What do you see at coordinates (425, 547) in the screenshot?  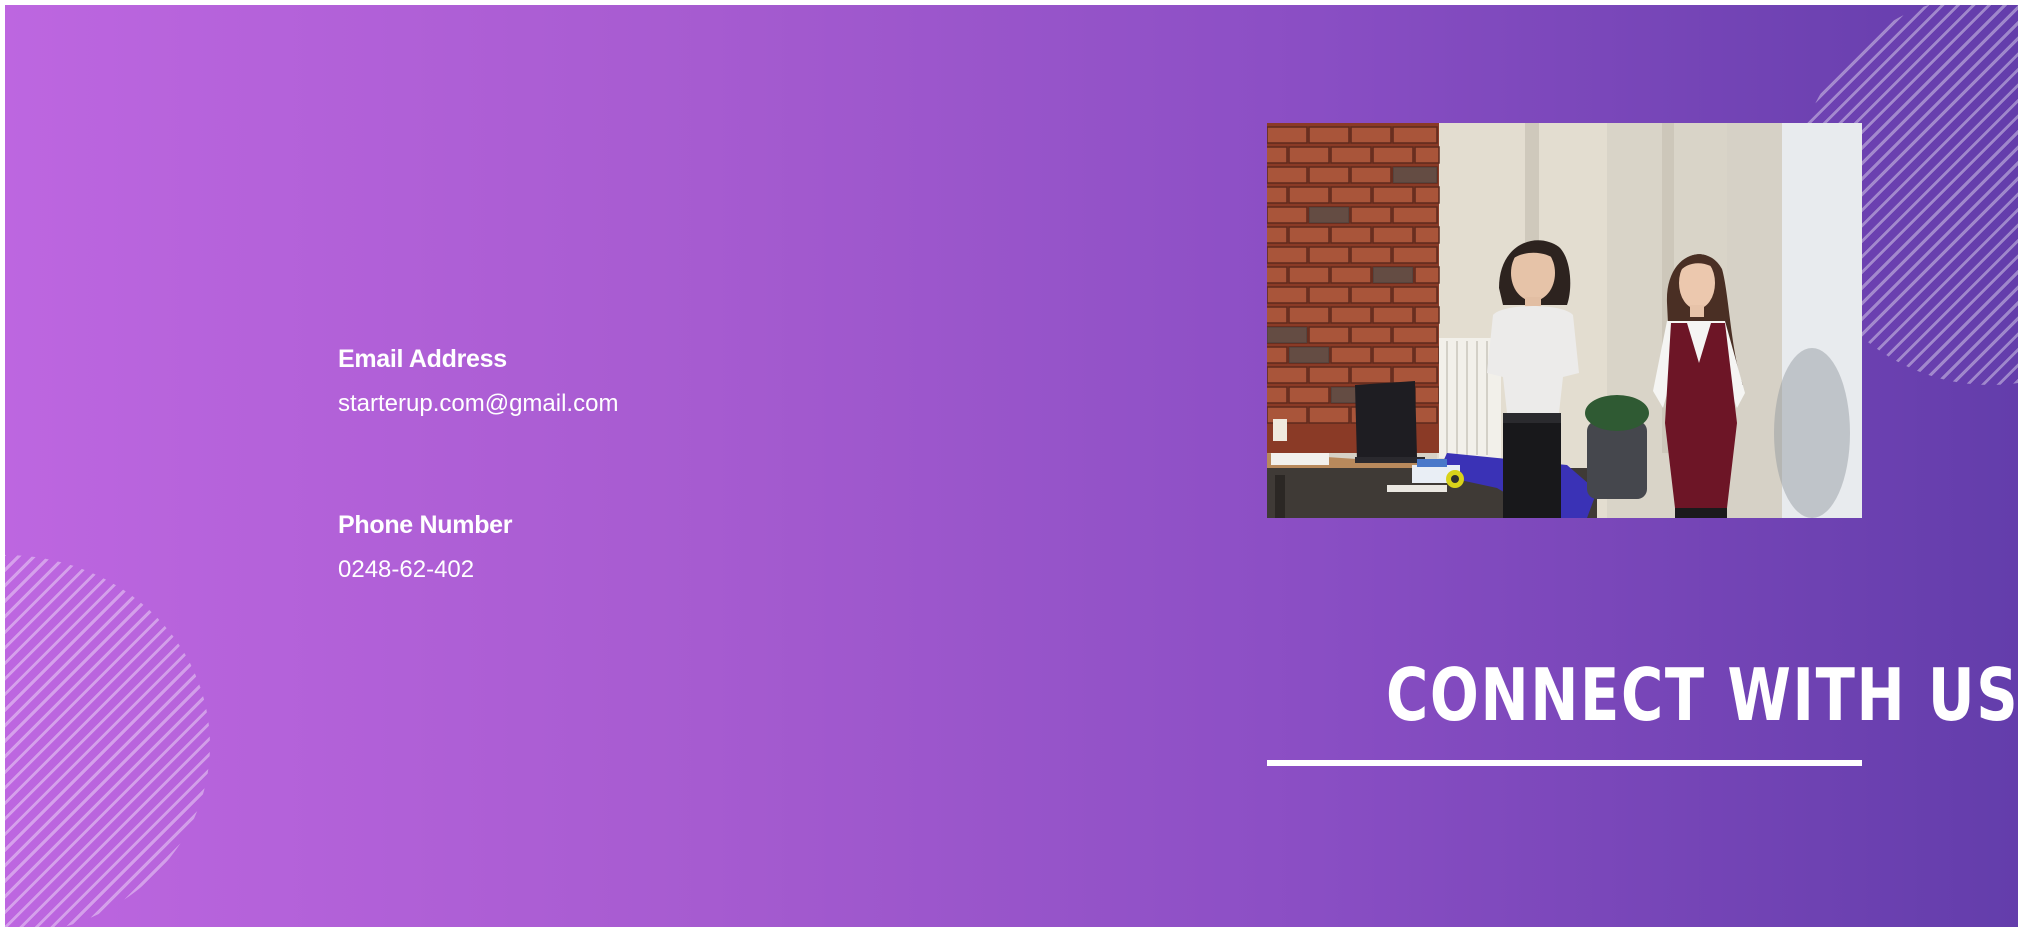 I see `phone-contact-block: Phone Number 0248-62-402` at bounding box center [425, 547].